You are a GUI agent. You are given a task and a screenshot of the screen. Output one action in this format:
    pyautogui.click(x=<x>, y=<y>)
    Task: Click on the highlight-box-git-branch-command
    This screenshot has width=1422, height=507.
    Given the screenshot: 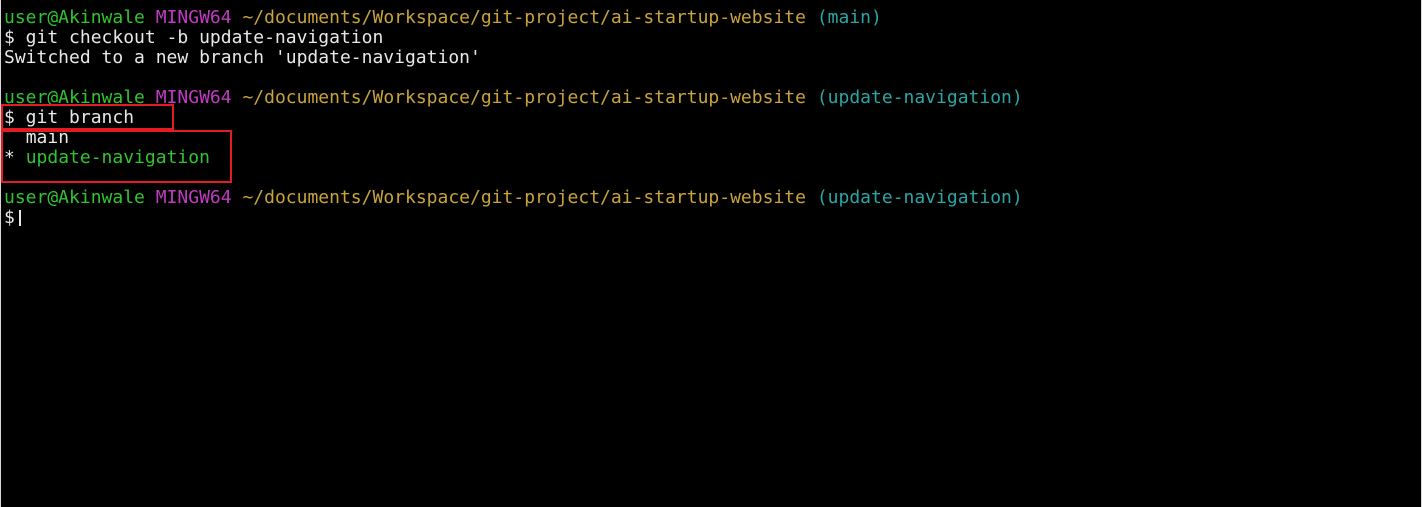 What is the action you would take?
    pyautogui.click(x=87, y=117)
    